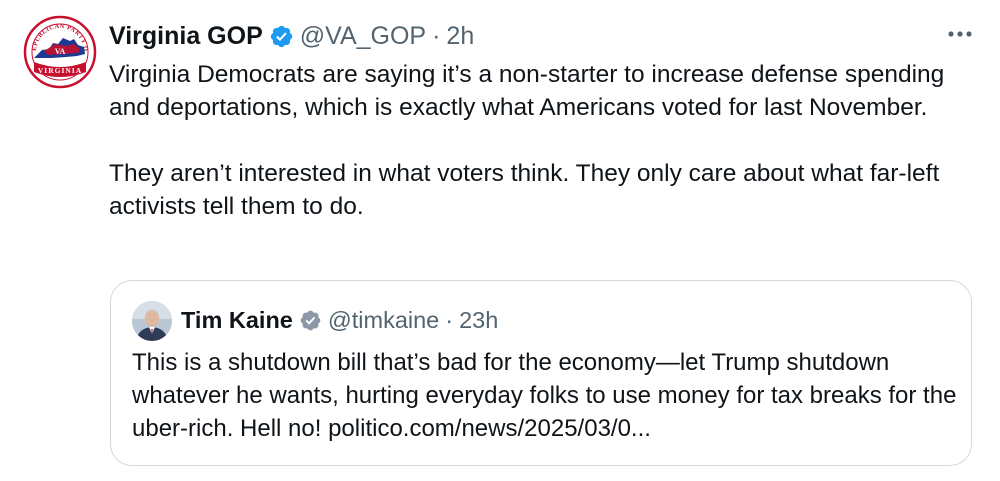  Describe the element at coordinates (460, 36) in the screenshot. I see `timestamp: 2h` at that location.